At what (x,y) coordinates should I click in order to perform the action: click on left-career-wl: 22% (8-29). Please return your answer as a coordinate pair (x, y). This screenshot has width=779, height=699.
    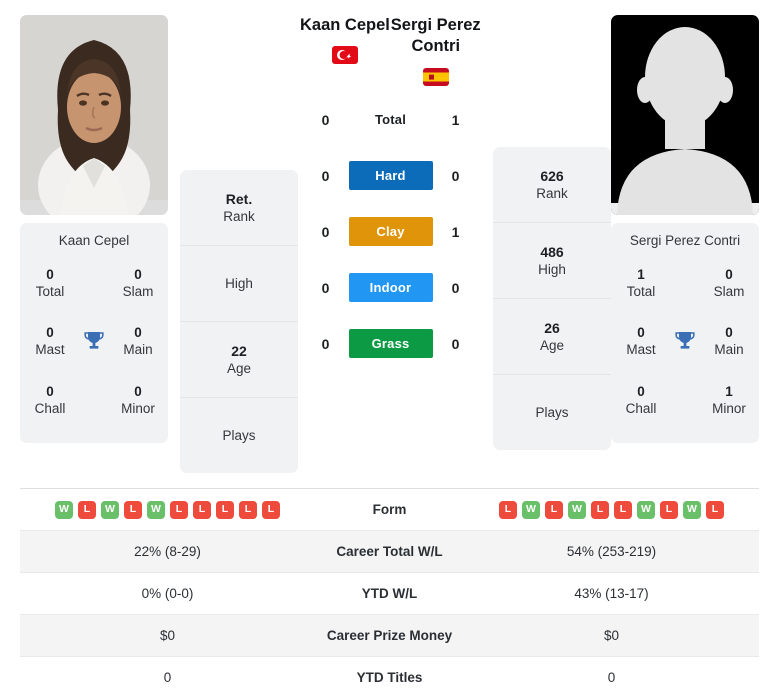
    Looking at the image, I should click on (167, 551).